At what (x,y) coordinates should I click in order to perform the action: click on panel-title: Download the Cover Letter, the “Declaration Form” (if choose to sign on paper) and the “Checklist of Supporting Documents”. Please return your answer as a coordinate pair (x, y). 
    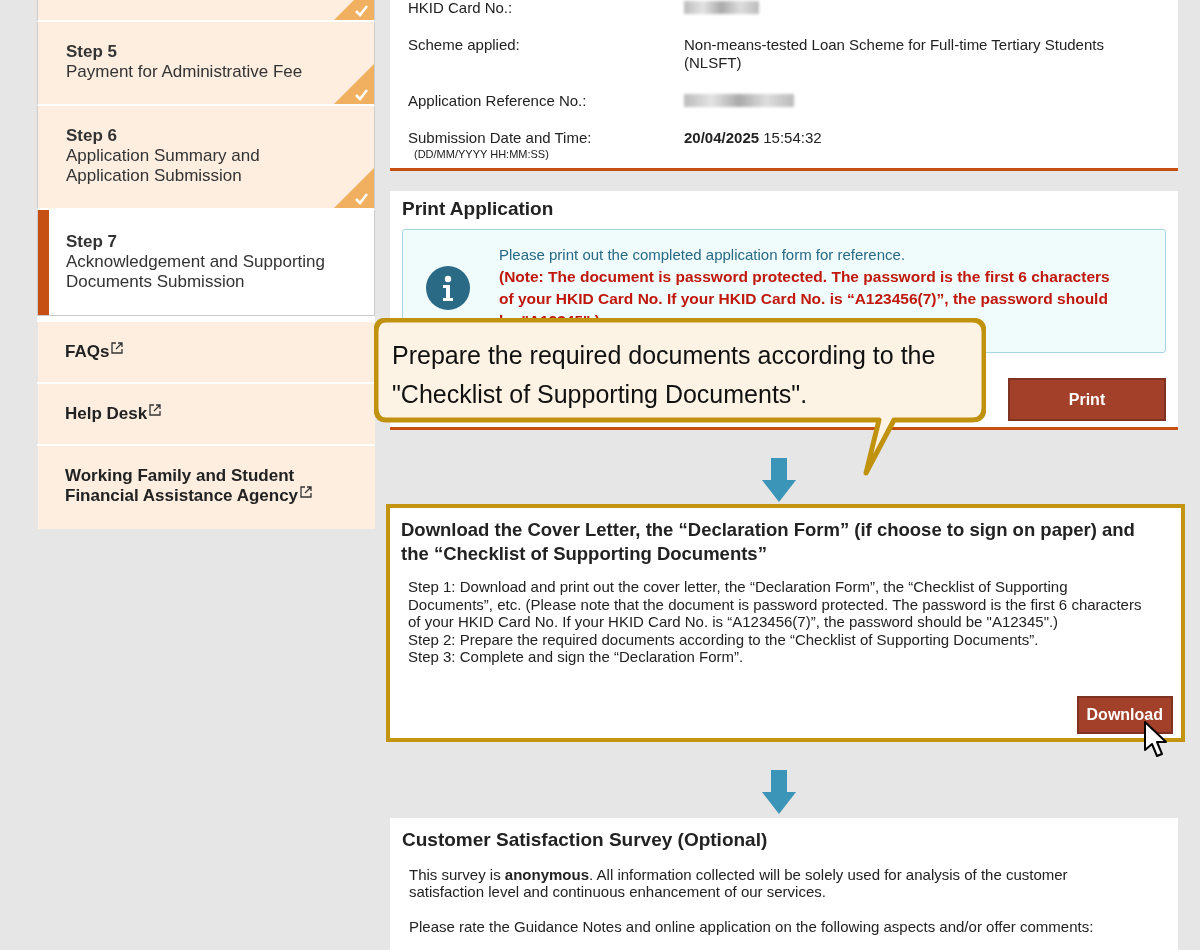
    Looking at the image, I should click on (768, 542).